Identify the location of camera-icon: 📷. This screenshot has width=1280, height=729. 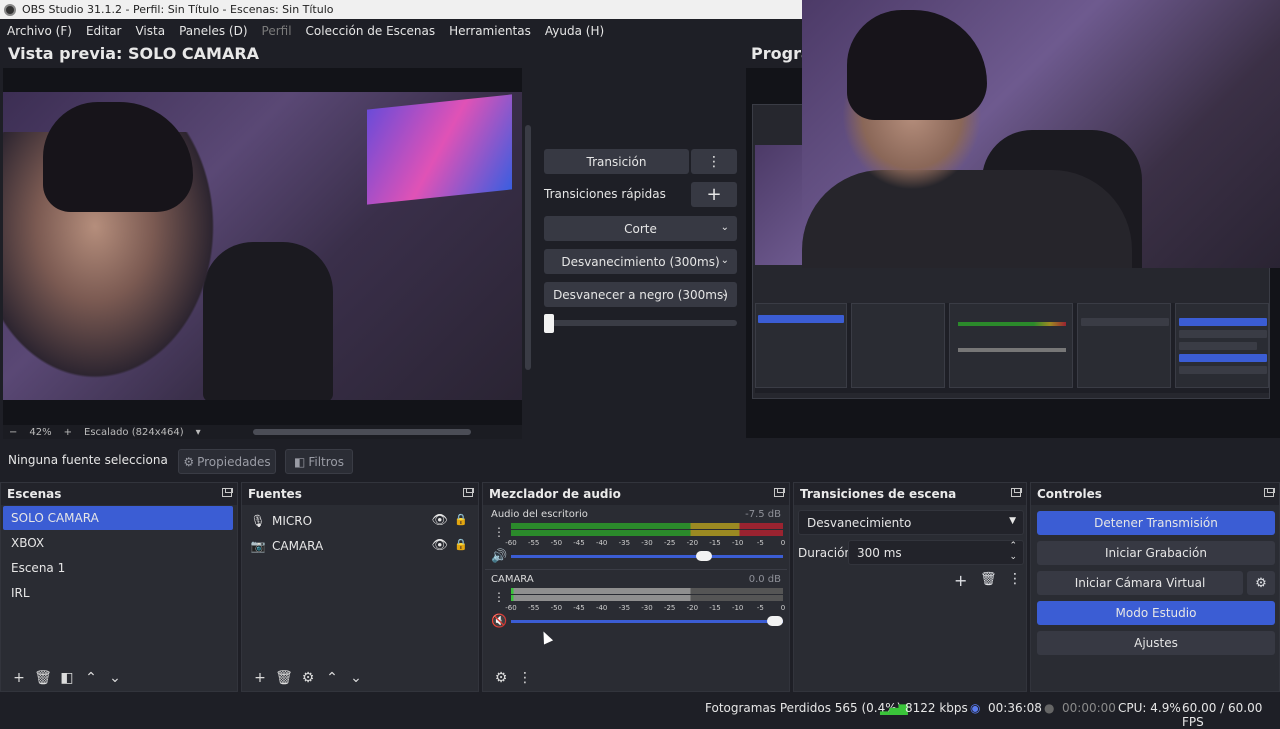
(258, 545).